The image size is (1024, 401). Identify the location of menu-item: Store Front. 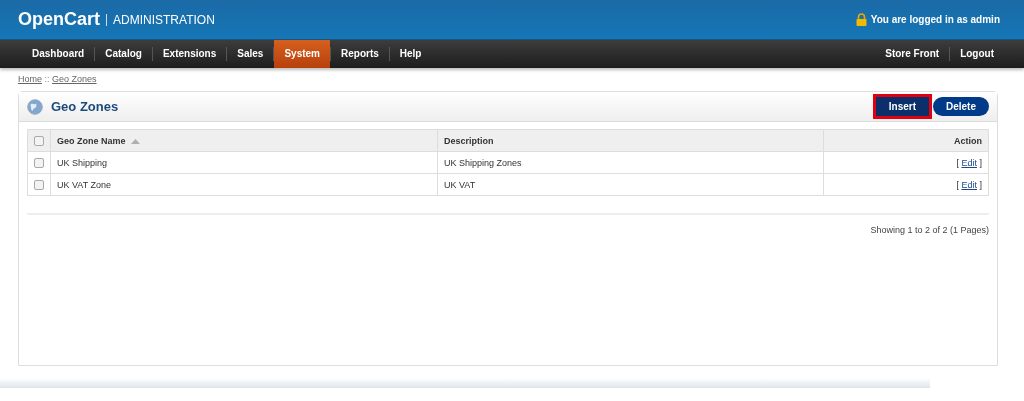
(912, 54).